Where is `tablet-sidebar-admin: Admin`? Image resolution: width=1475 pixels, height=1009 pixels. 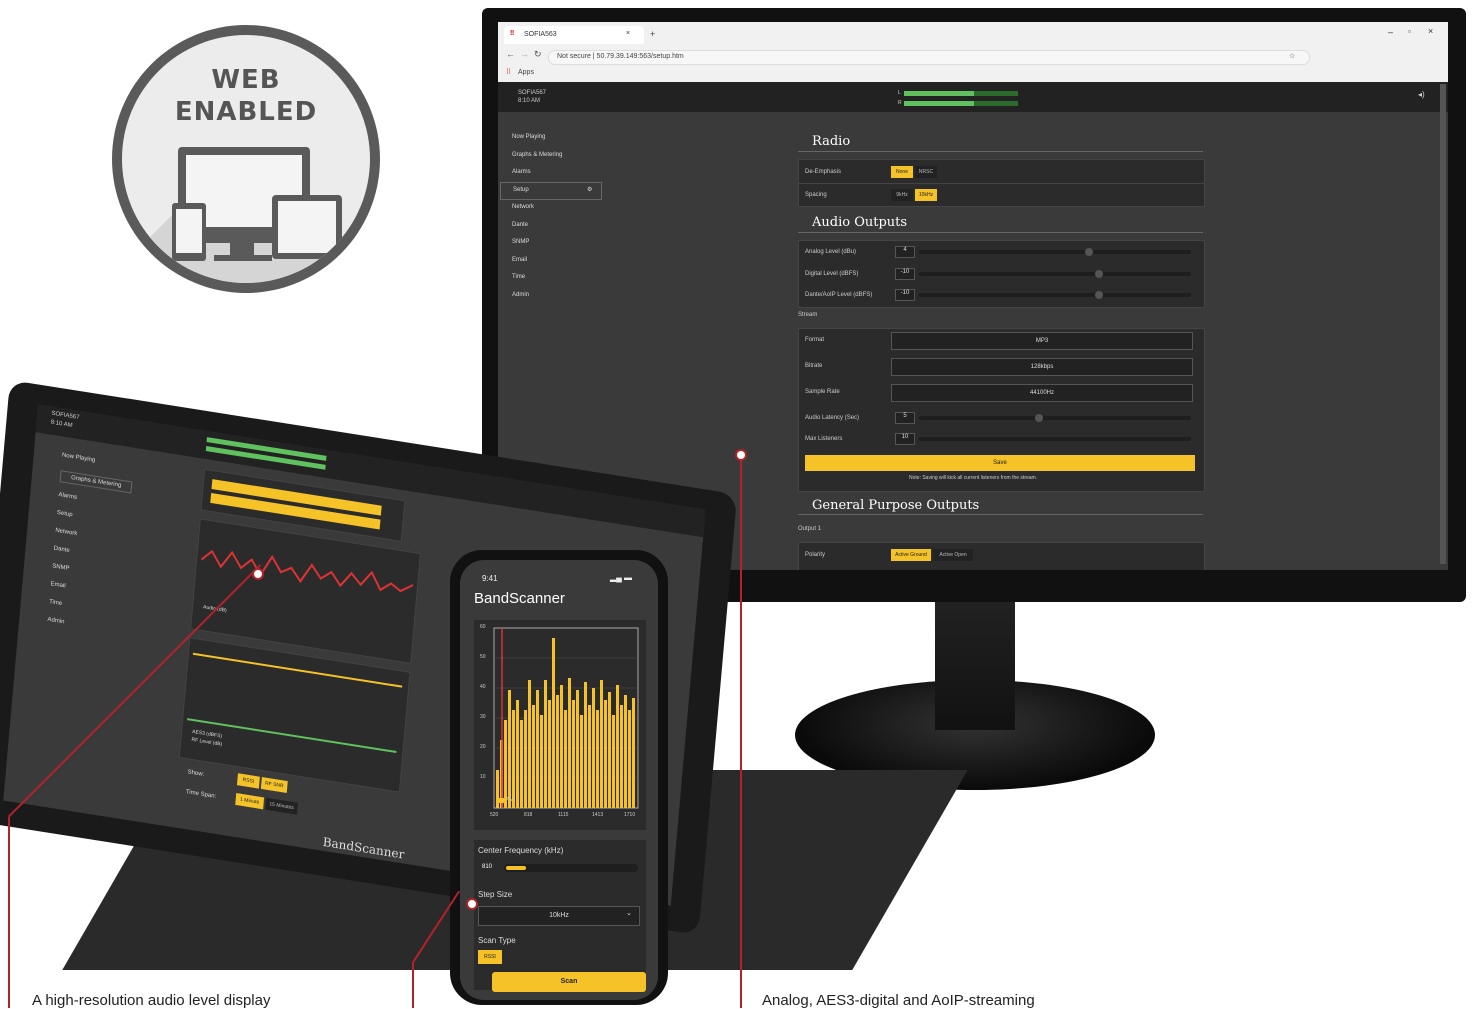 tablet-sidebar-admin: Admin is located at coordinates (55, 621).